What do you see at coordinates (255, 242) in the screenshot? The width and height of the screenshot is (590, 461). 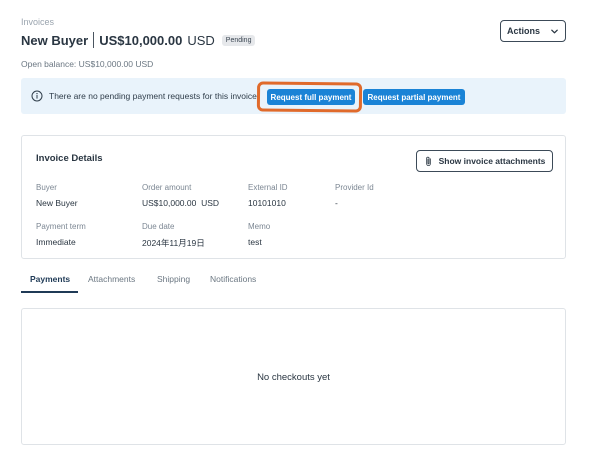 I see `field-value: test` at bounding box center [255, 242].